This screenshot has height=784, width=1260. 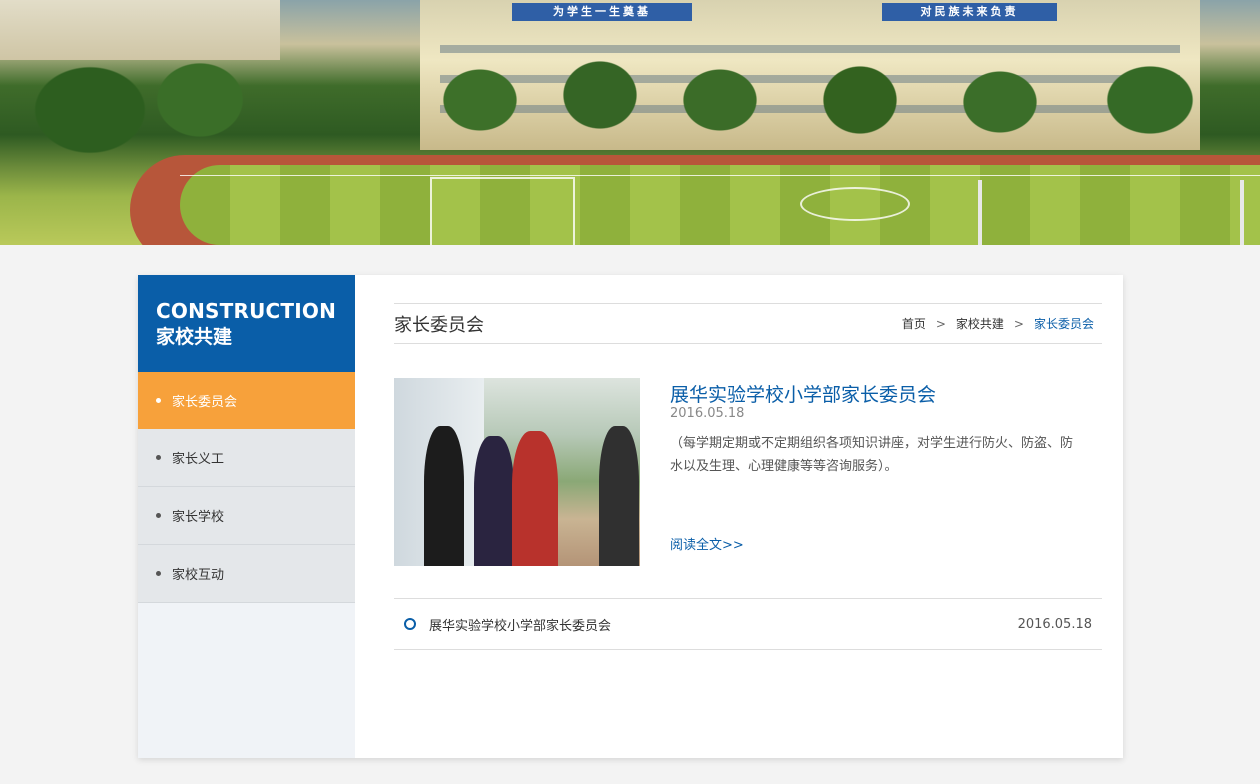 What do you see at coordinates (520, 626) in the screenshot?
I see `list-item-title: 展华实验学校小学部家长委员会` at bounding box center [520, 626].